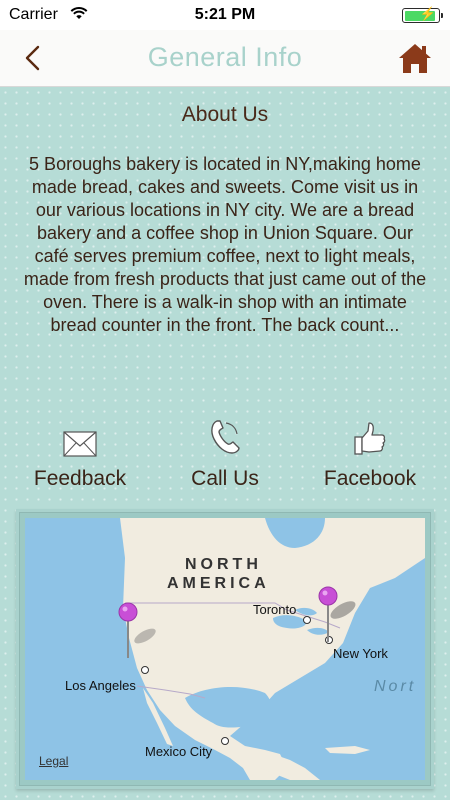  I want to click on navigation-bar: General Info, so click(225, 58).